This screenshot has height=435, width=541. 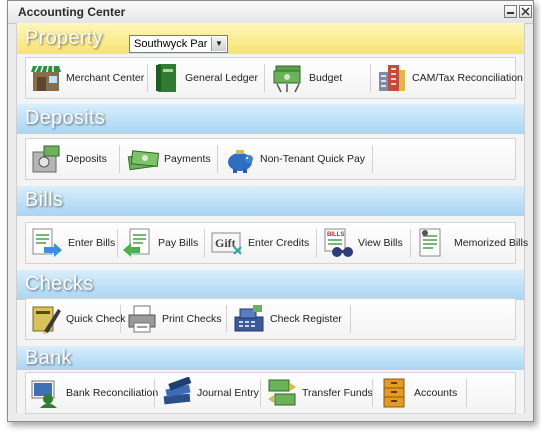 What do you see at coordinates (287, 79) in the screenshot?
I see `money-stack-icon` at bounding box center [287, 79].